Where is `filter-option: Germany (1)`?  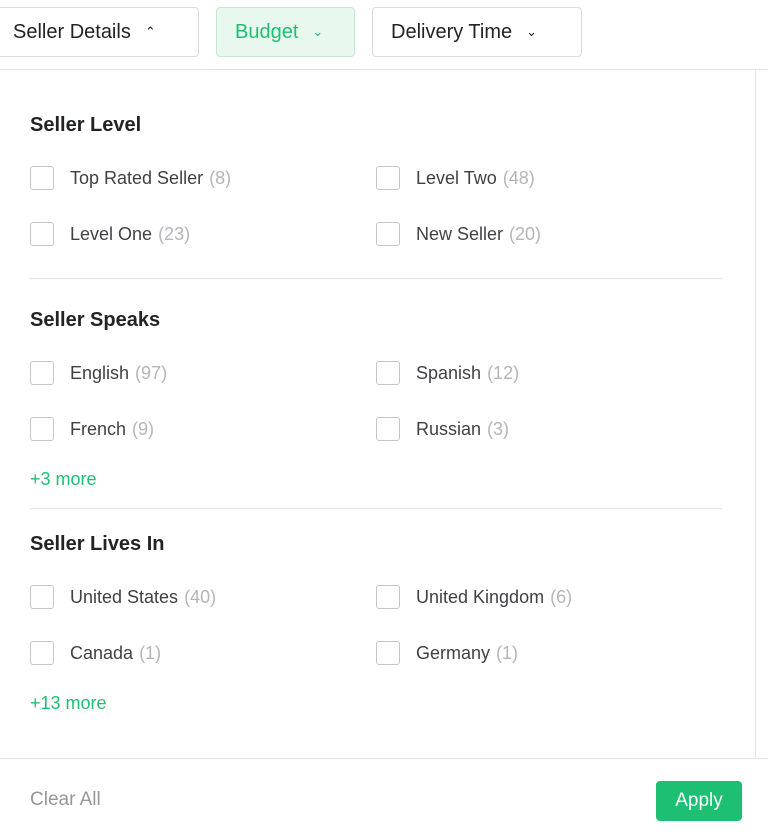 filter-option: Germany (1) is located at coordinates (549, 653).